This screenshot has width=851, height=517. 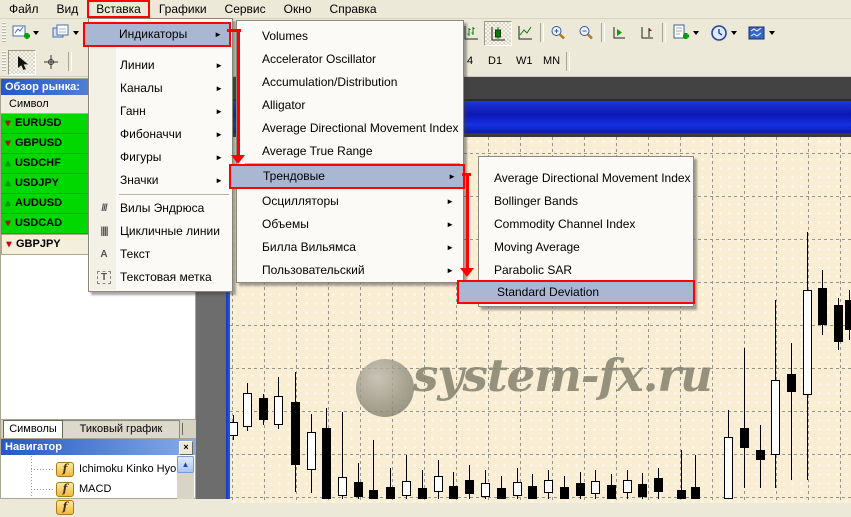 I want to click on text-label-icon: T, so click(x=104, y=277).